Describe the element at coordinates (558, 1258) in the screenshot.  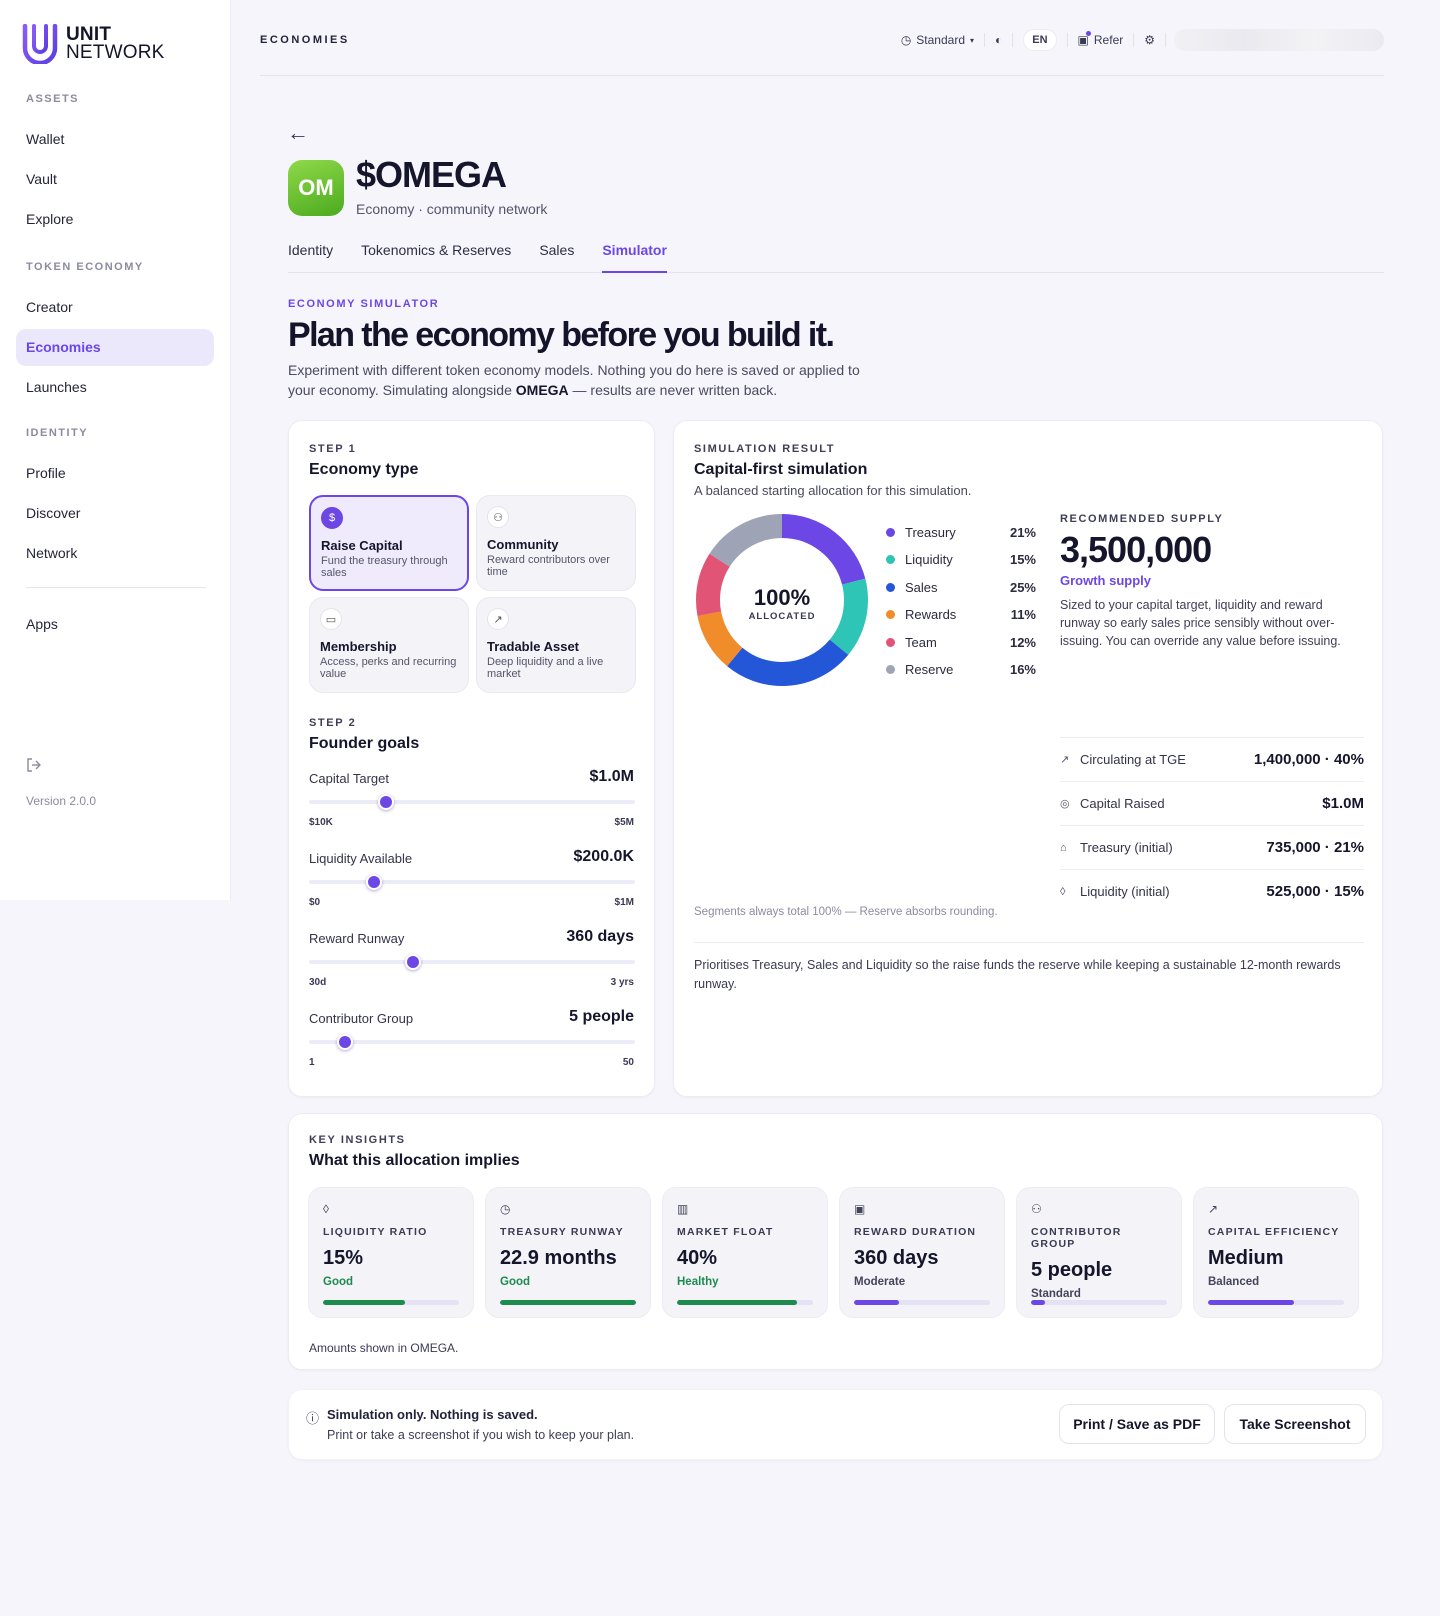
I see `insight-value: 22.9 months` at that location.